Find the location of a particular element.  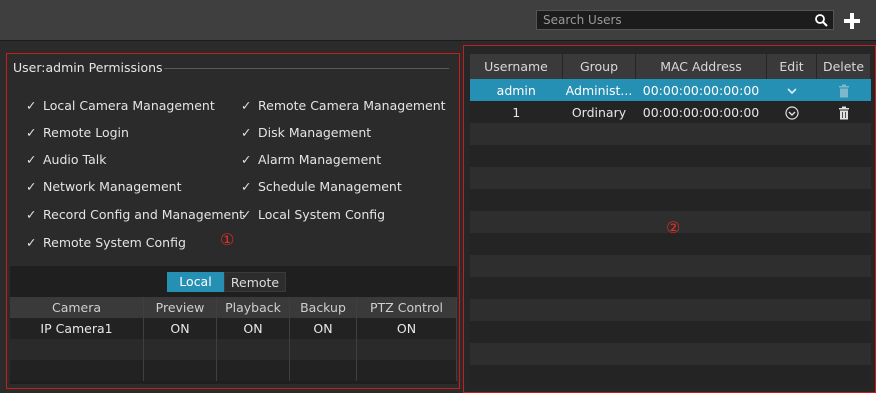

table-header-row: Username Group MAC Address Edit Delete is located at coordinates (670, 66).